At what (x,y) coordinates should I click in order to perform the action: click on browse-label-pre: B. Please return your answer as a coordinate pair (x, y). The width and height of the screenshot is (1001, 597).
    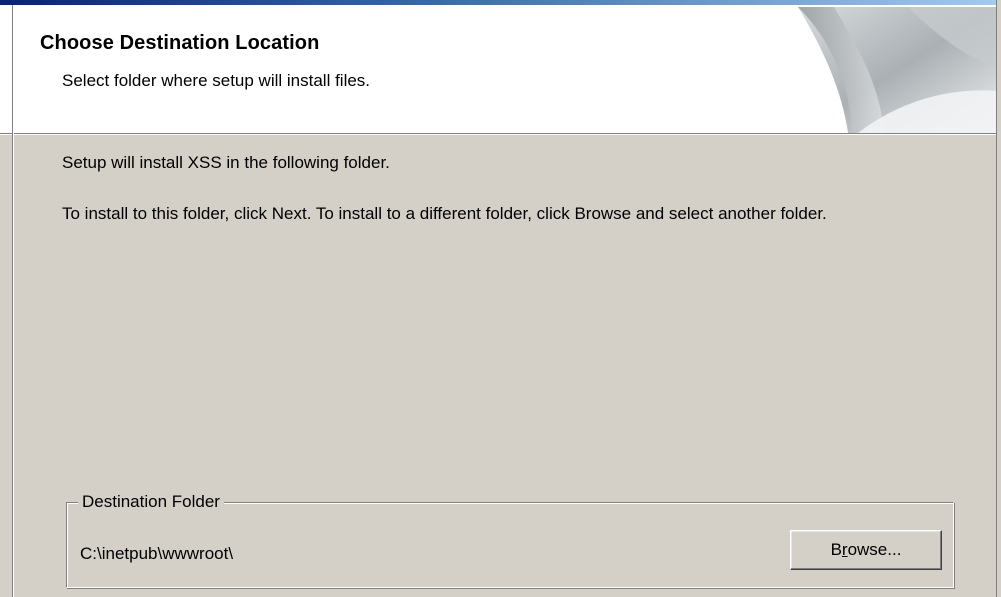
    Looking at the image, I should click on (836, 549).